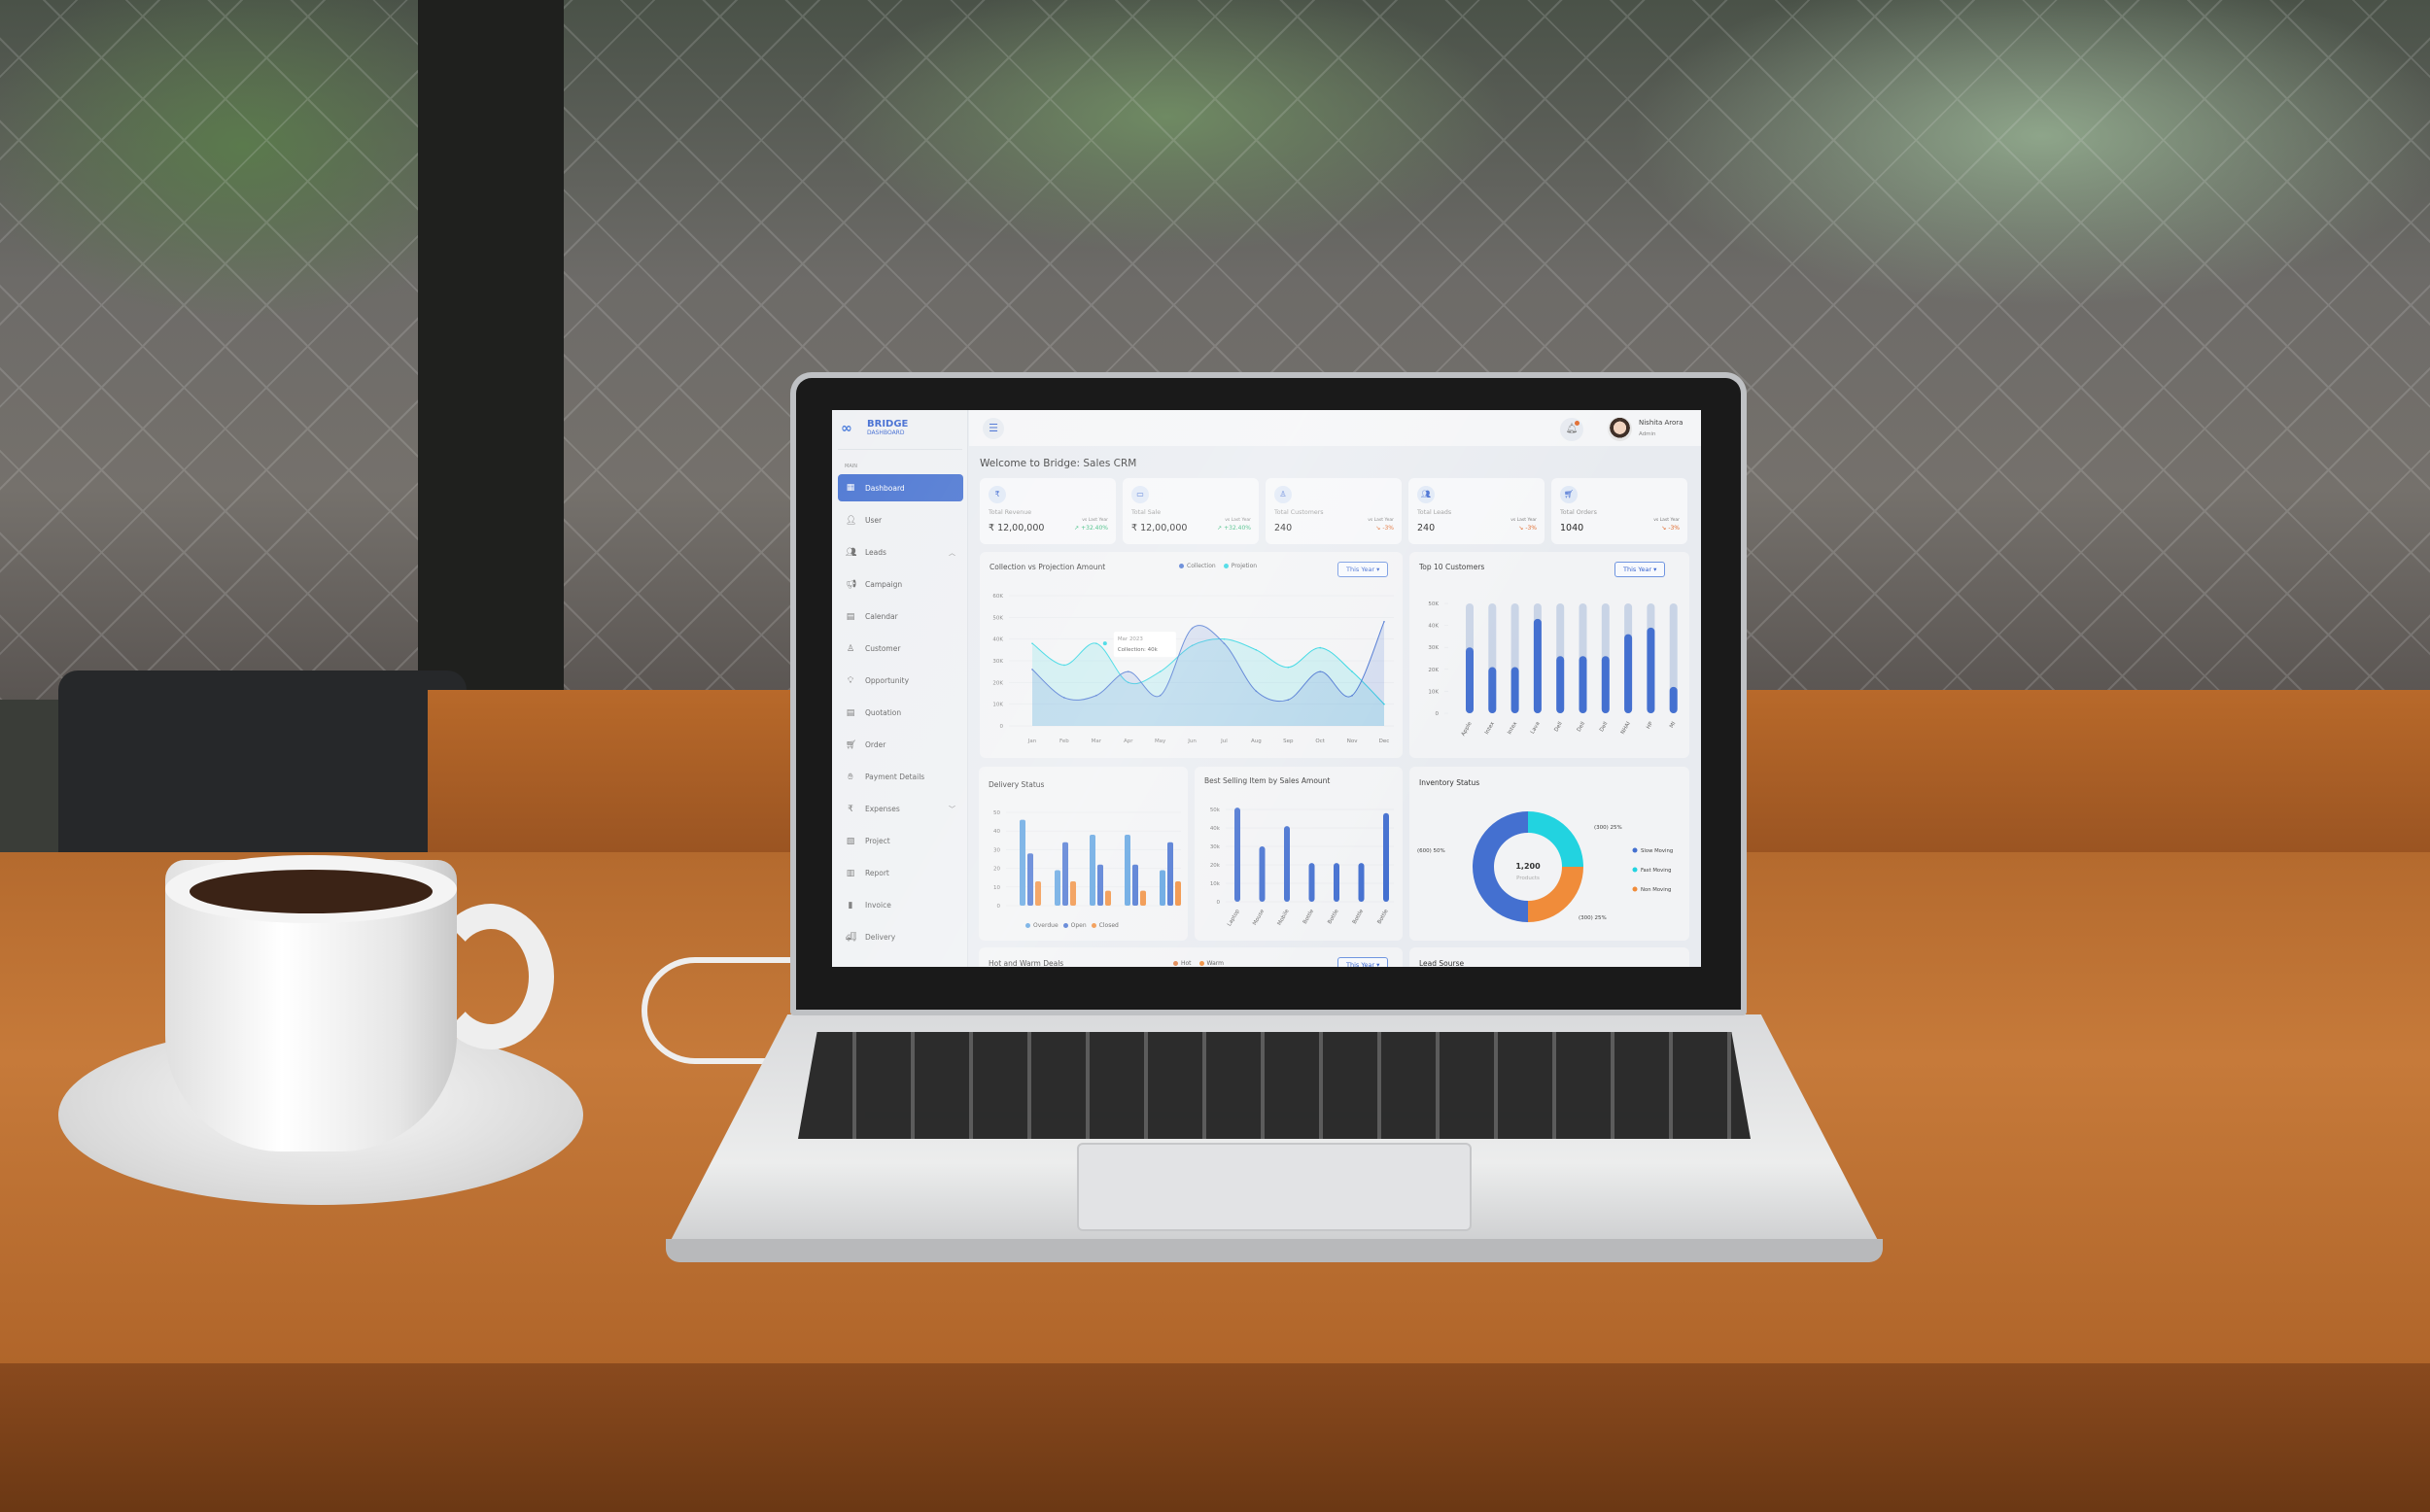 This screenshot has width=2430, height=1512. What do you see at coordinates (1656, 871) in the screenshot?
I see `legend-label: Fast Moving` at bounding box center [1656, 871].